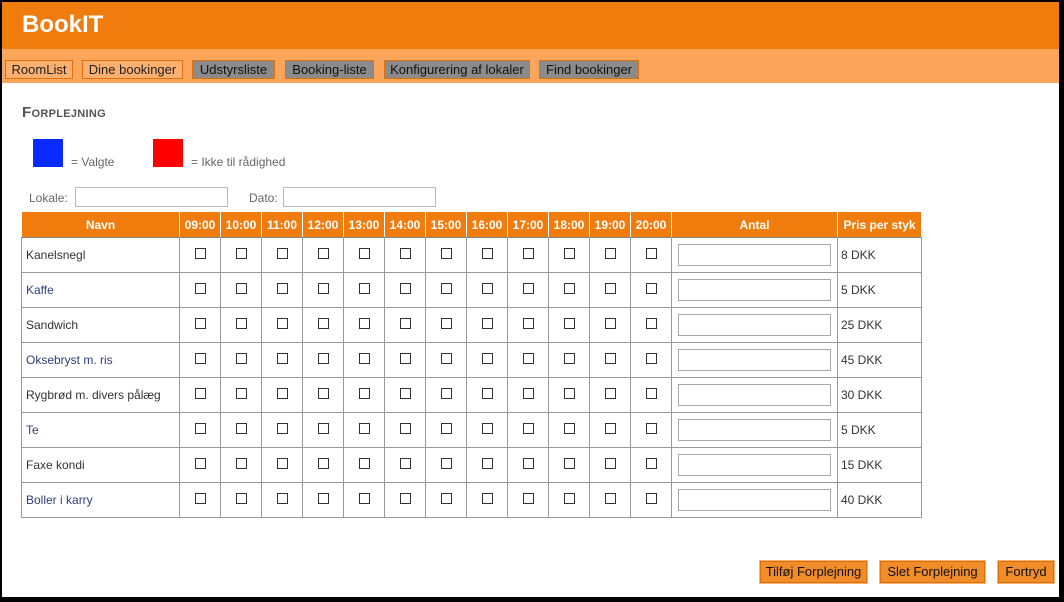 The width and height of the screenshot is (1064, 602). I want to click on add-catering-button: Tilføj Forplejning, so click(813, 572).